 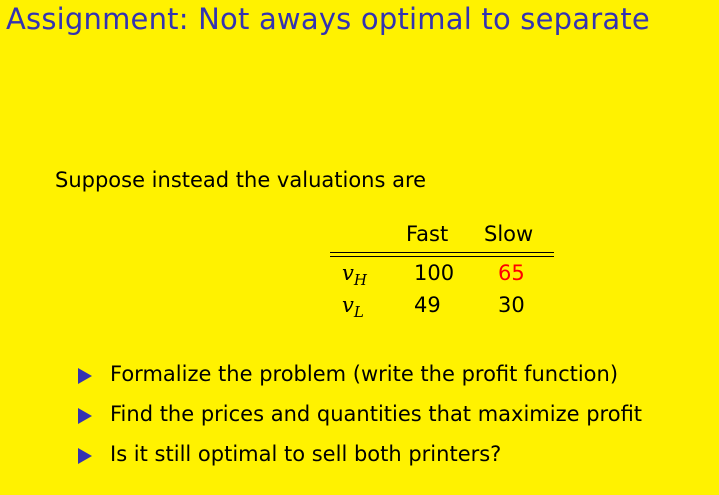 I want to click on header-fast: Fast, so click(x=427, y=234).